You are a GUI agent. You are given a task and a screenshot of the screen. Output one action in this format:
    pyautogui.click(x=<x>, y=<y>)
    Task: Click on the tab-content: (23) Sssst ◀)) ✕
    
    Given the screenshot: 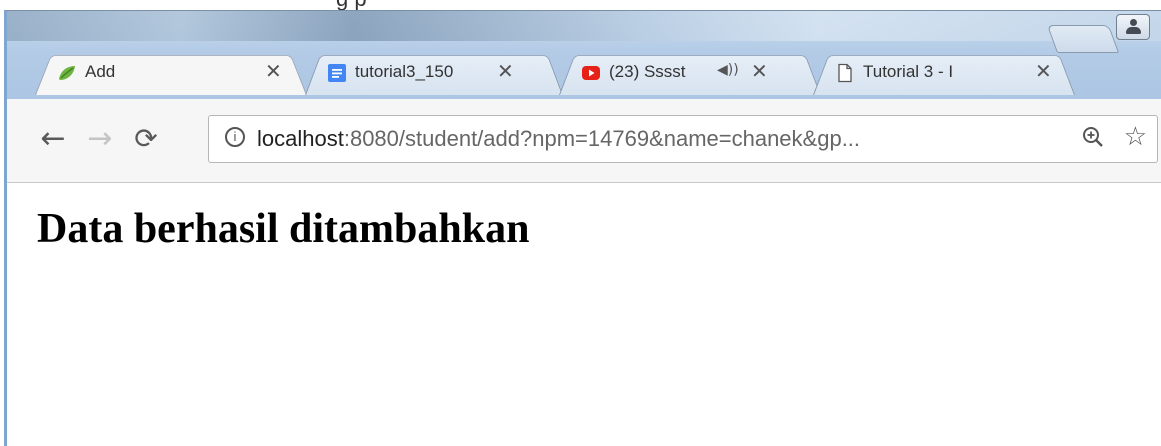 What is the action you would take?
    pyautogui.click(x=690, y=72)
    